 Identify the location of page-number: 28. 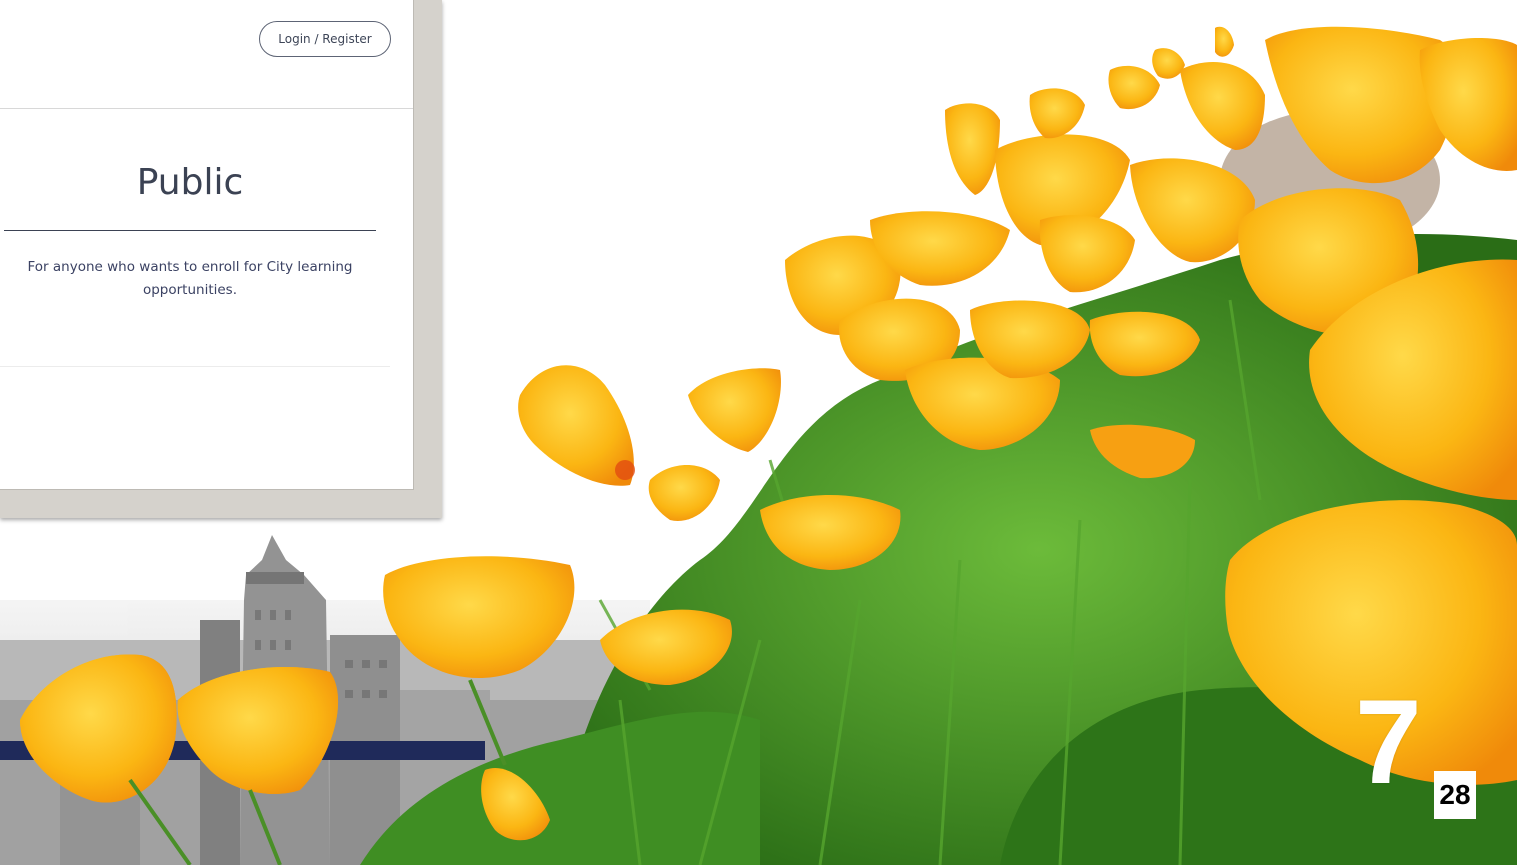
(1455, 795).